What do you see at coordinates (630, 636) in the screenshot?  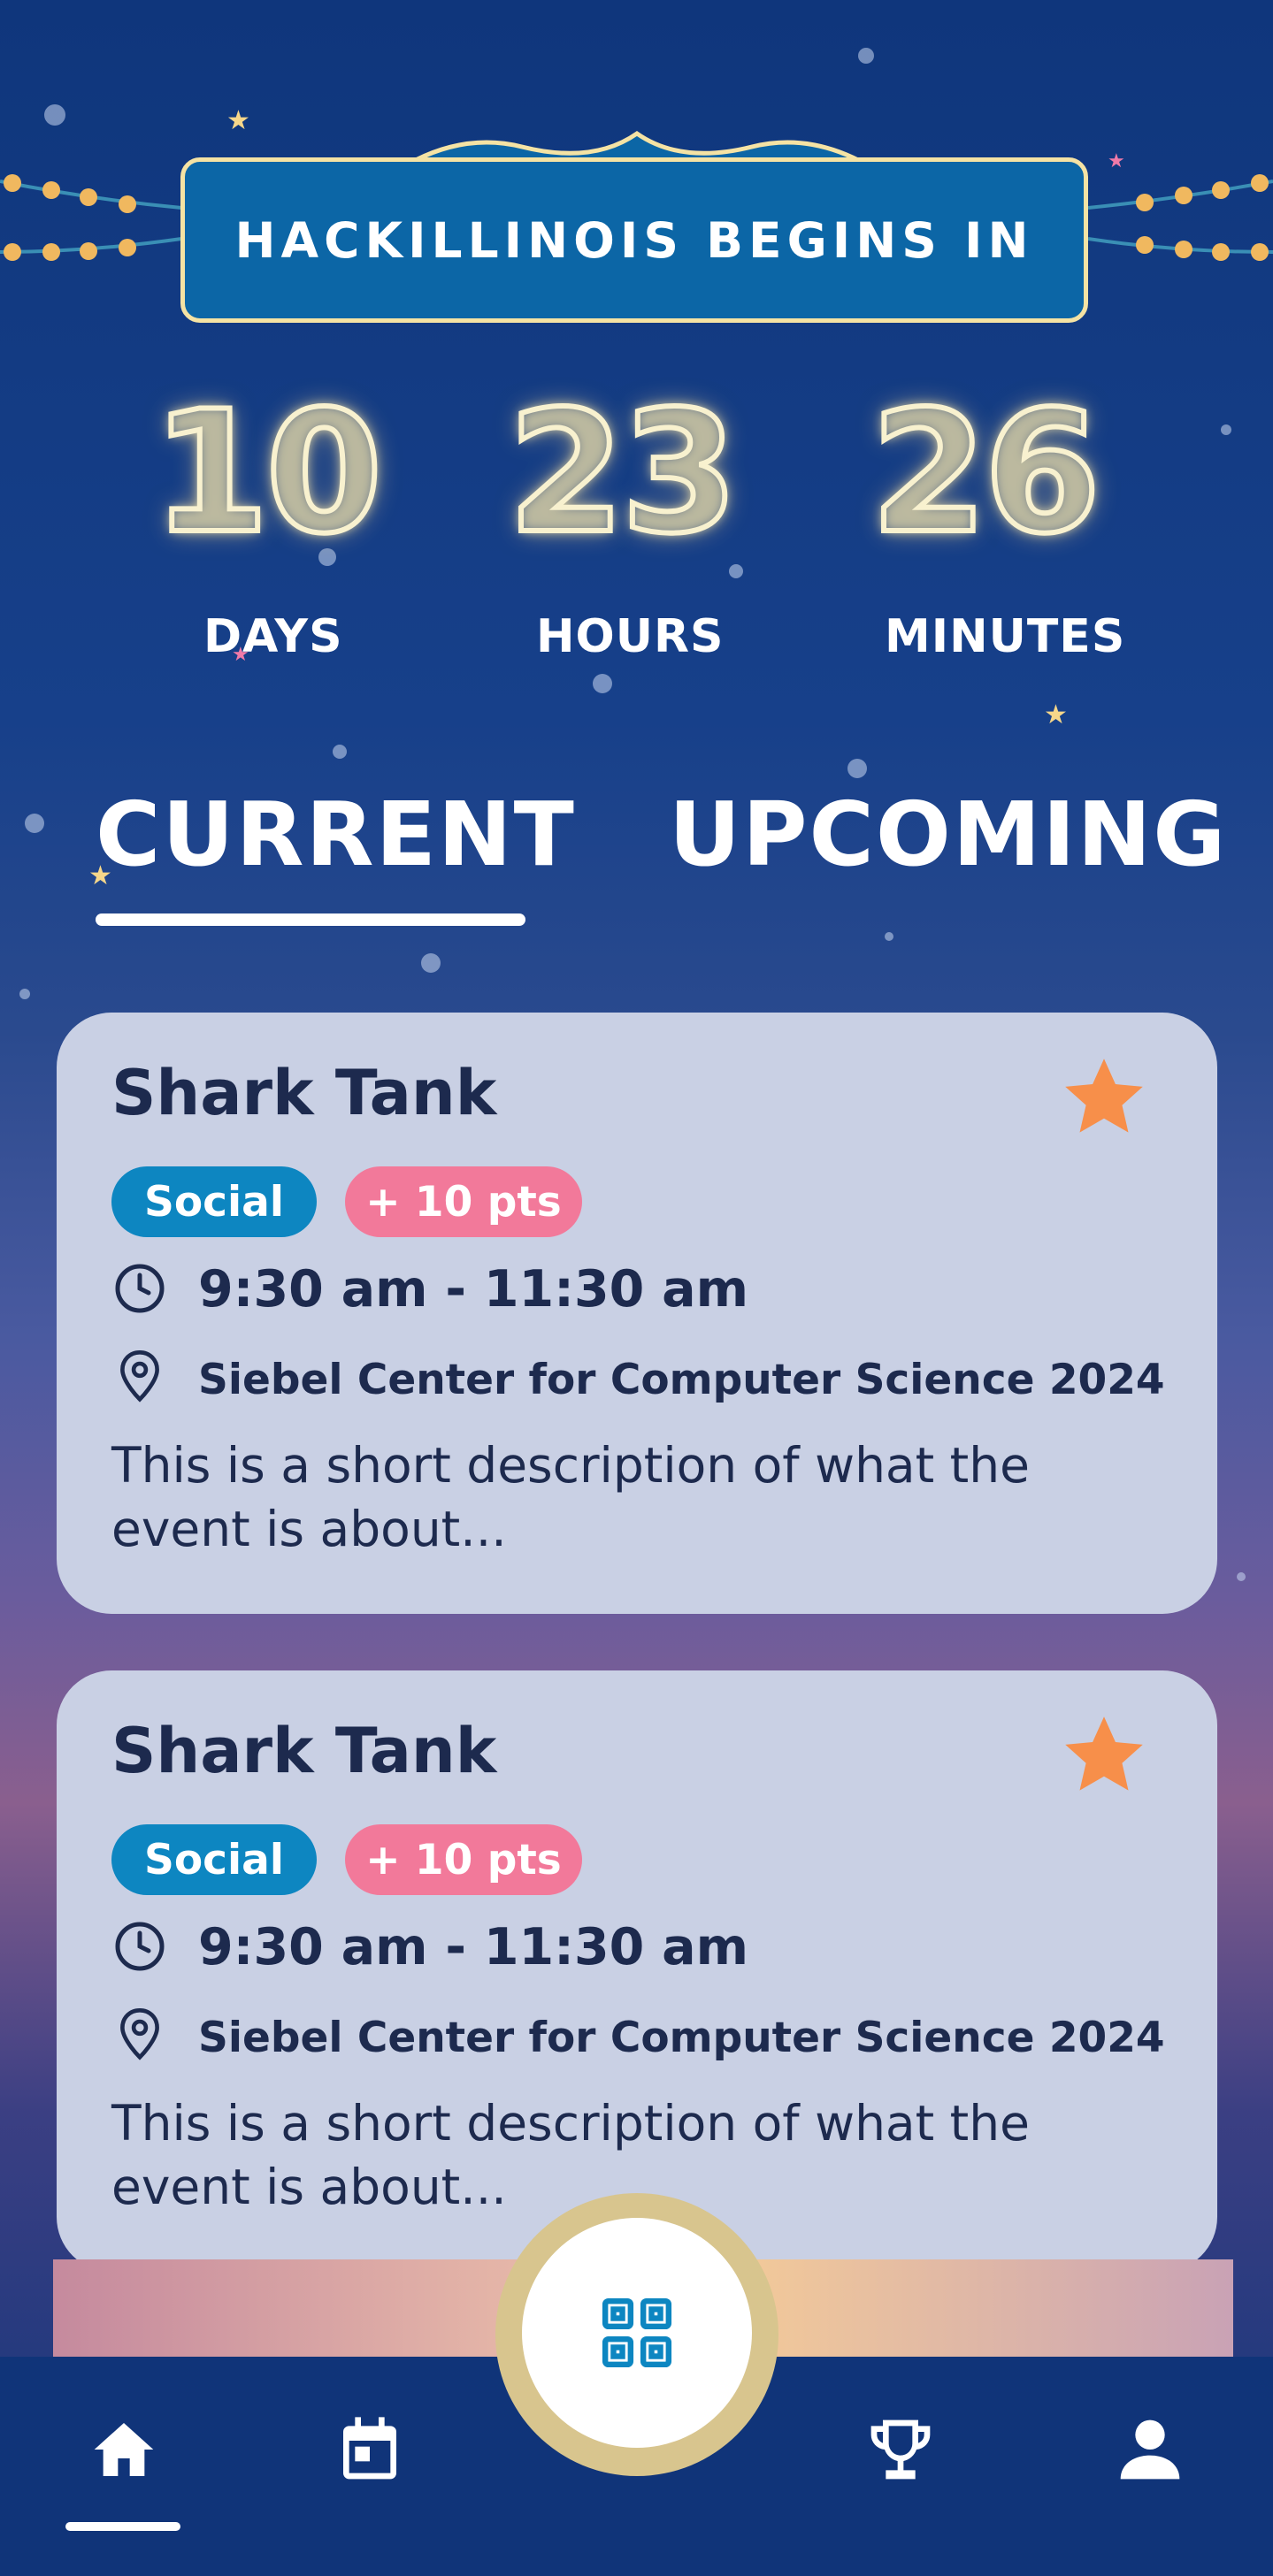 I see `hours-label: HOURS` at bounding box center [630, 636].